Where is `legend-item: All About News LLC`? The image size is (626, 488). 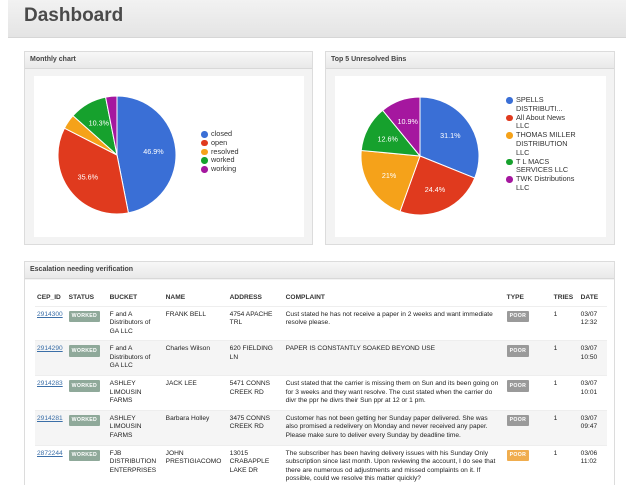 legend-item: All About News LLC is located at coordinates (541, 122).